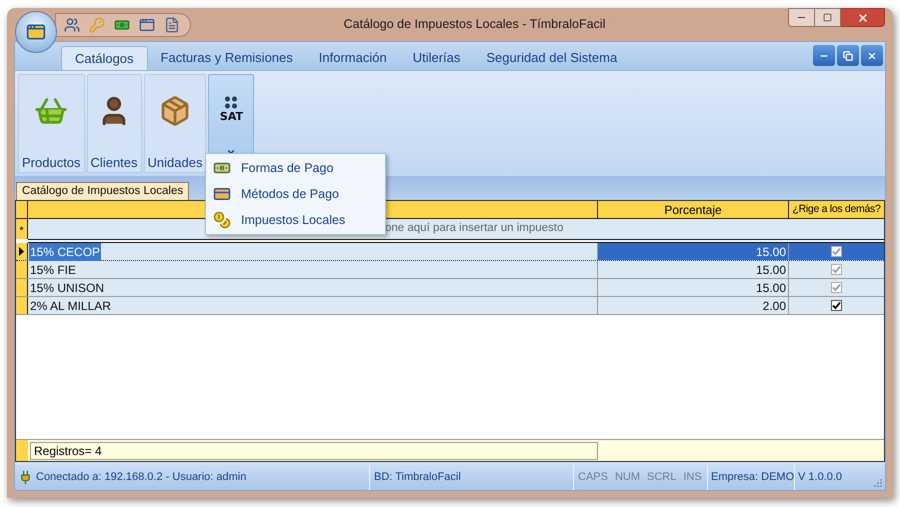 Image resolution: width=900 pixels, height=507 pixels. I want to click on ribbon-tab: Catálogos, so click(104, 58).